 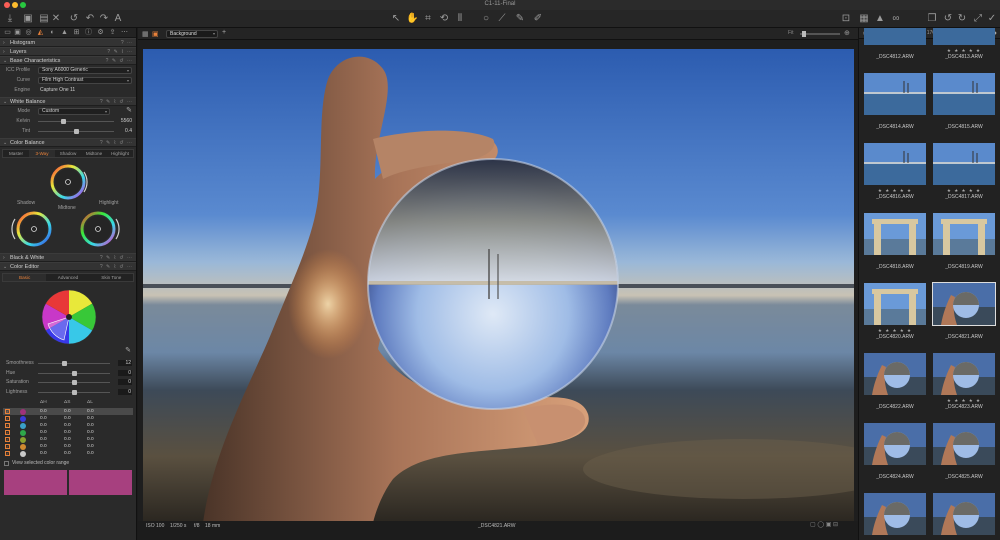 What do you see at coordinates (396, 19) in the screenshot?
I see `cursor-icon: ↖` at bounding box center [396, 19].